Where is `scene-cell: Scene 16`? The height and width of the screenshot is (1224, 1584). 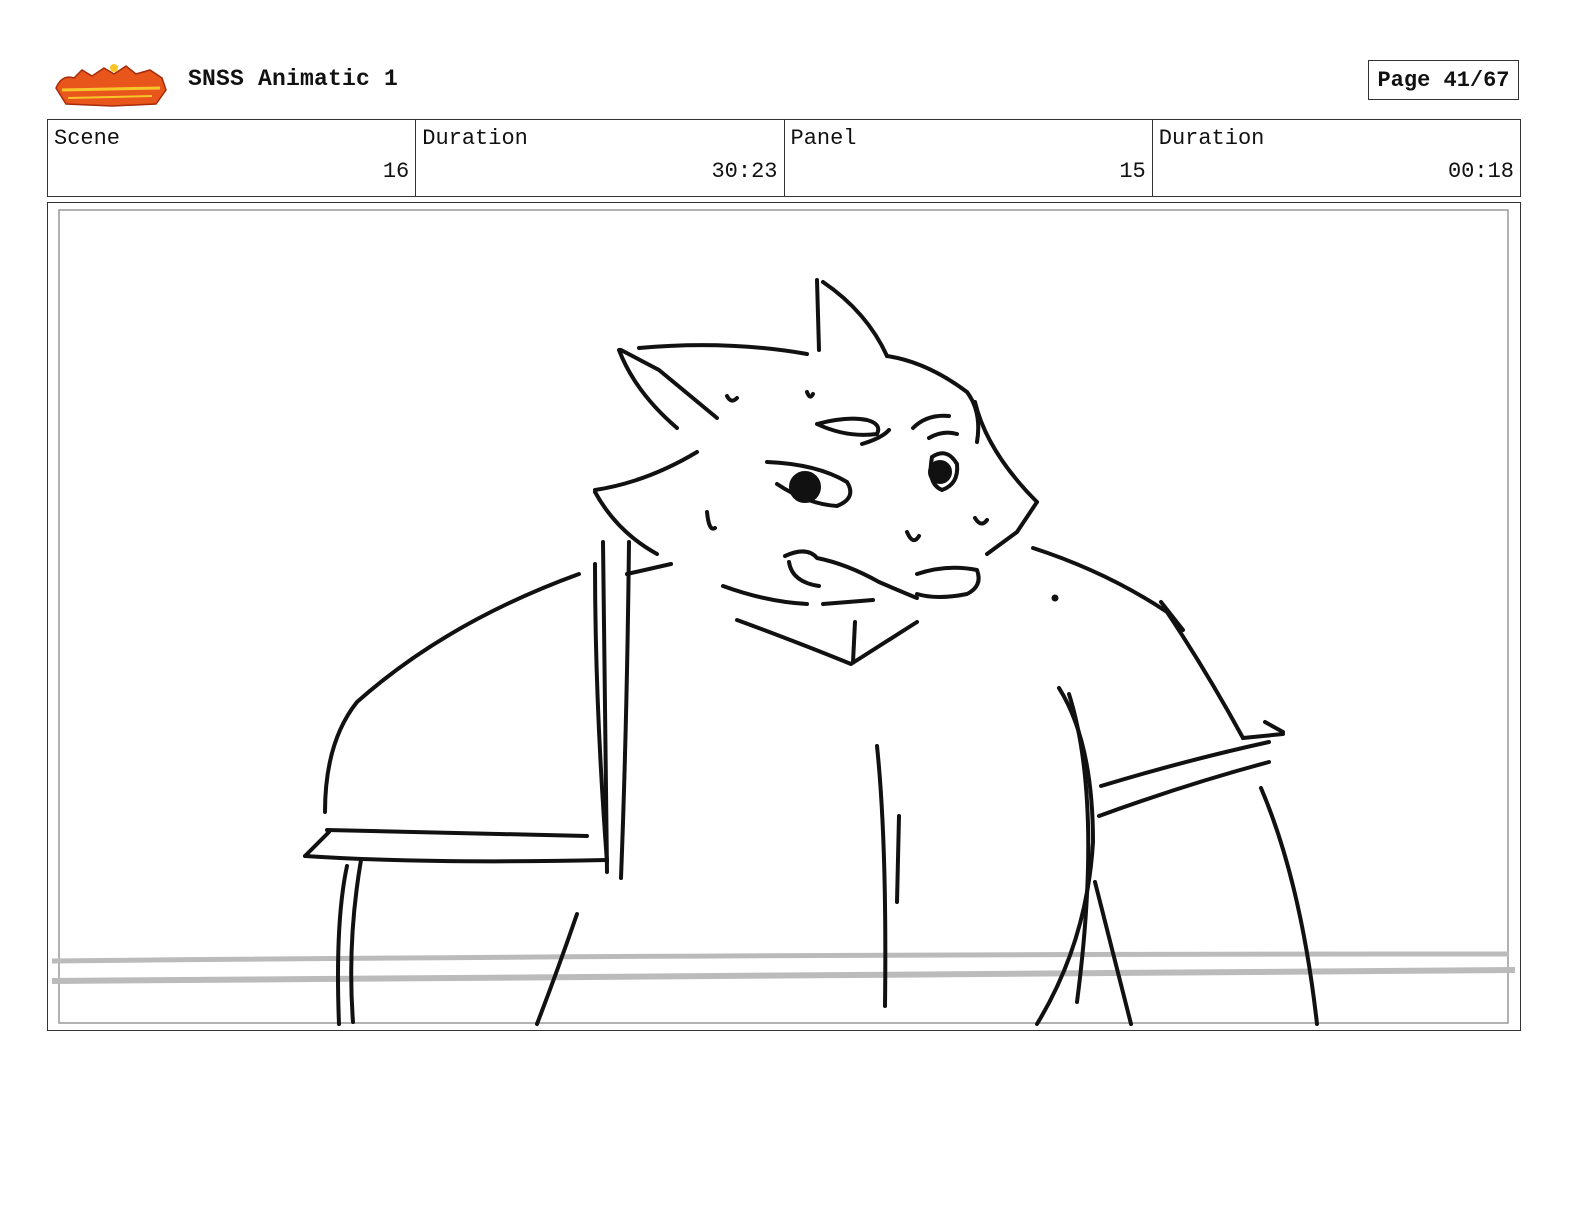
scene-cell: Scene 16 is located at coordinates (232, 158).